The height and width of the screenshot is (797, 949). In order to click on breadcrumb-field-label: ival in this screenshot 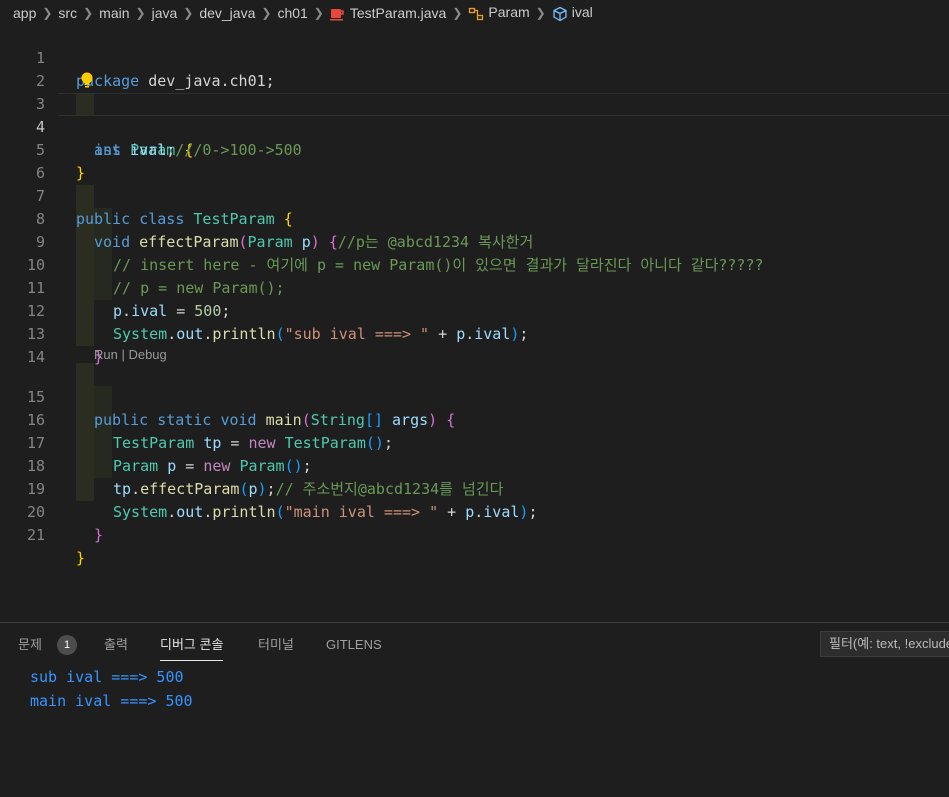, I will do `click(582, 12)`.